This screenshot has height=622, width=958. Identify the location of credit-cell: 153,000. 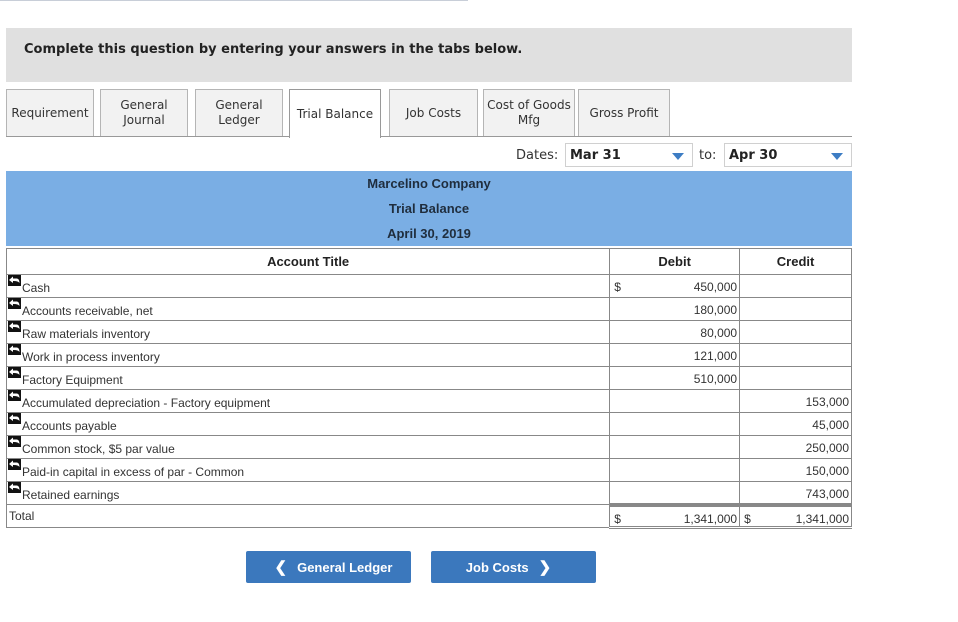
(795, 401).